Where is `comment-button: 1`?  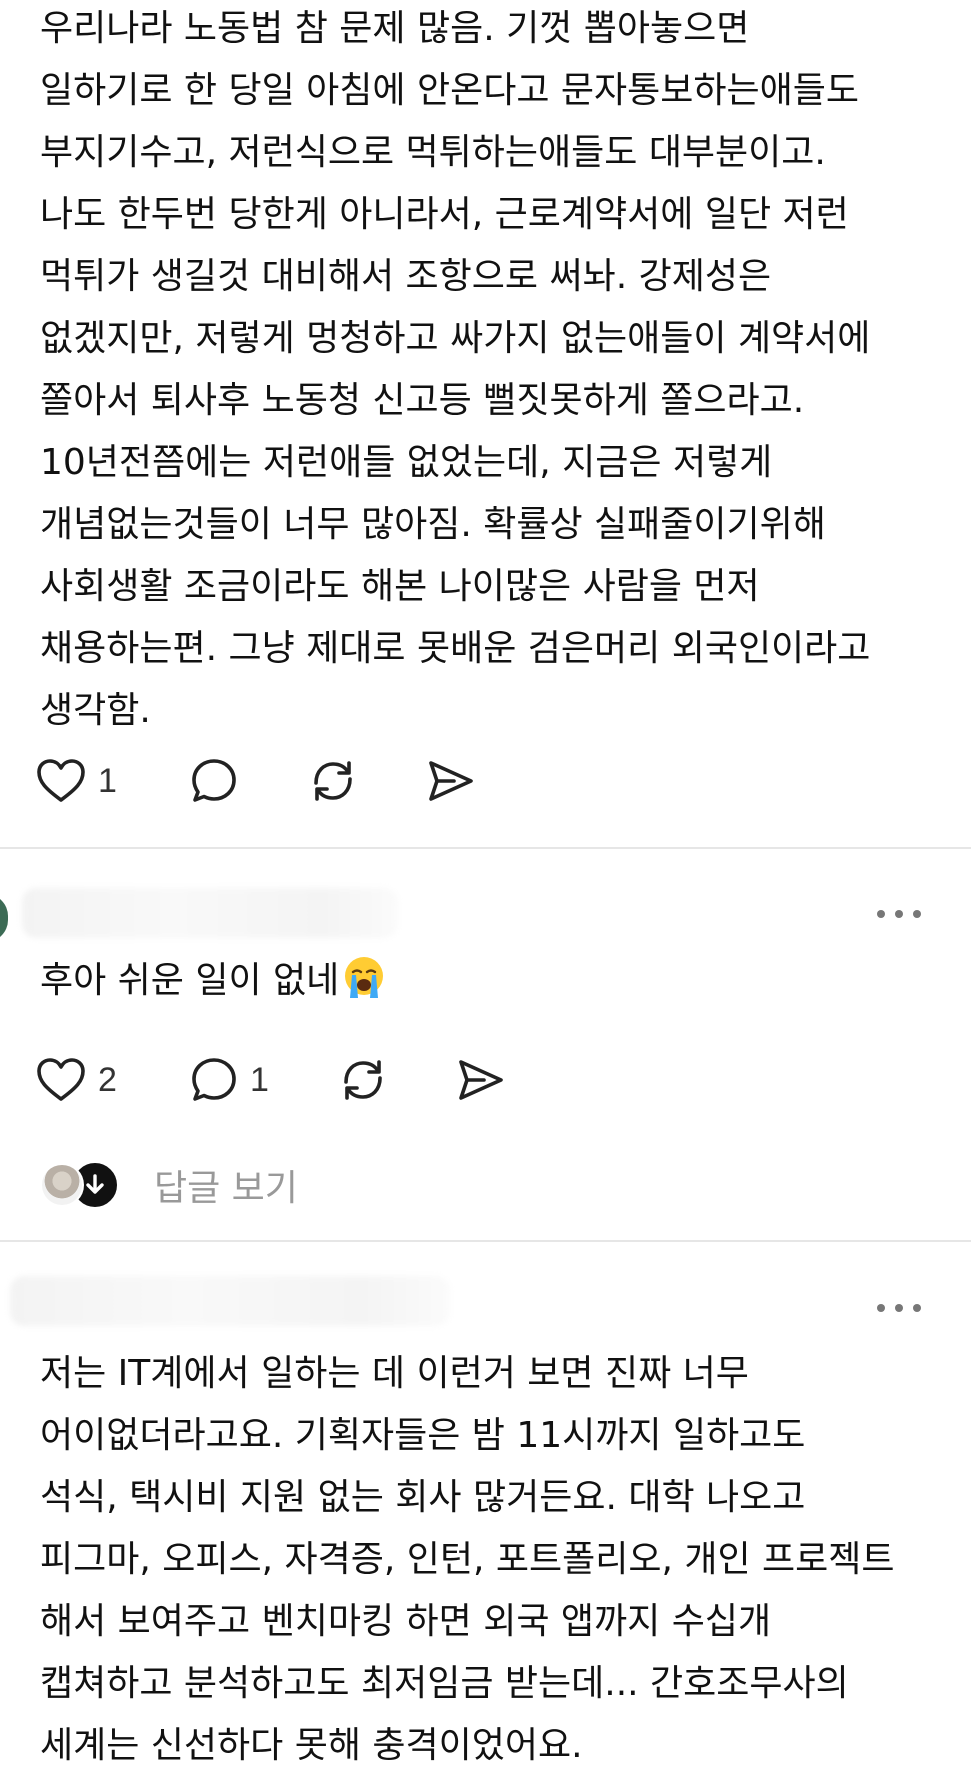
comment-button: 1 is located at coordinates (229, 1080).